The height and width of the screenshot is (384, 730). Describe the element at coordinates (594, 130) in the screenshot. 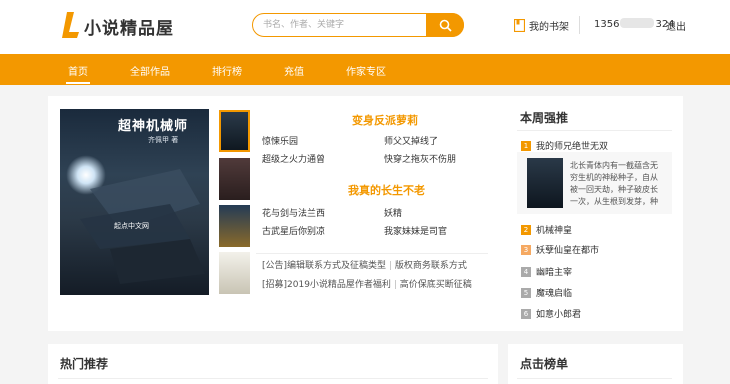

I see `weekly-divider` at that location.